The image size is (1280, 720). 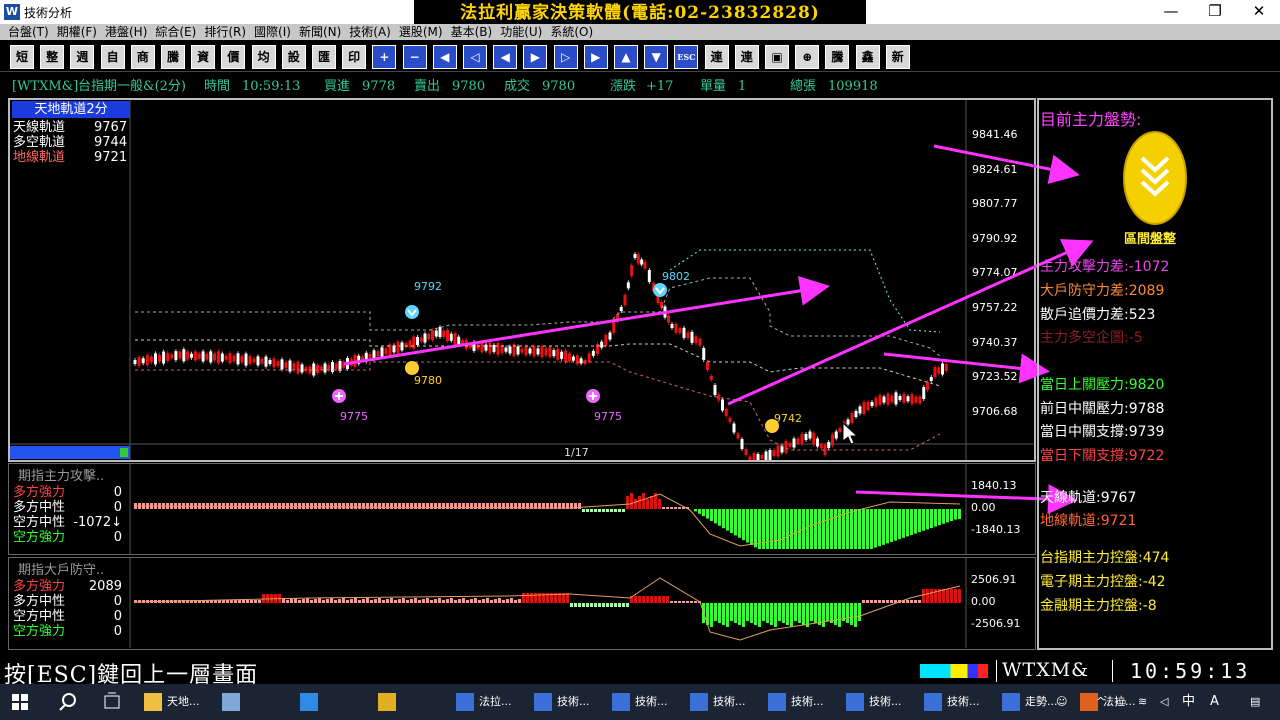 I want to click on bid-value: 9778, so click(x=379, y=86).